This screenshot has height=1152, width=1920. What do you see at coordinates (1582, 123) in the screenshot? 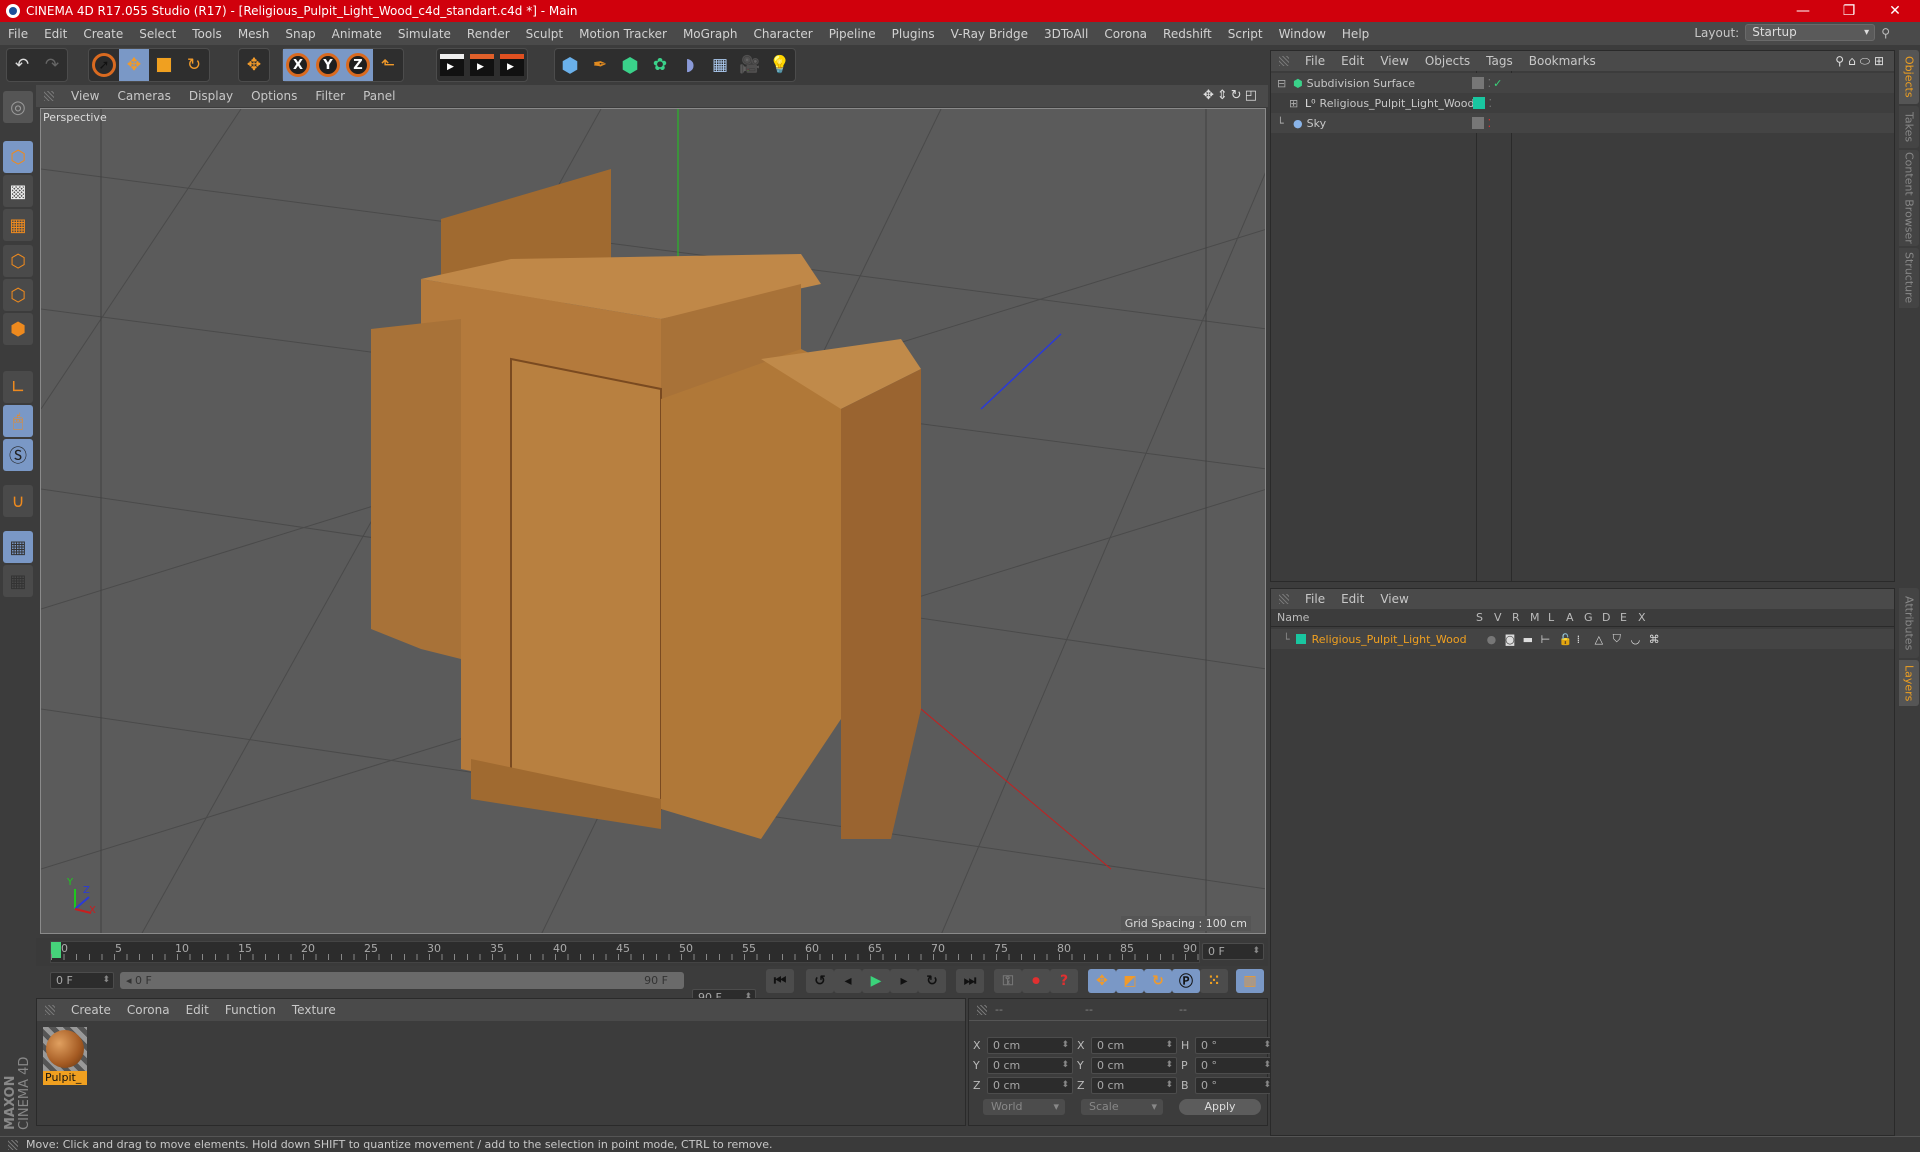
I see `object-row: └ ● Sky ⁚` at bounding box center [1582, 123].